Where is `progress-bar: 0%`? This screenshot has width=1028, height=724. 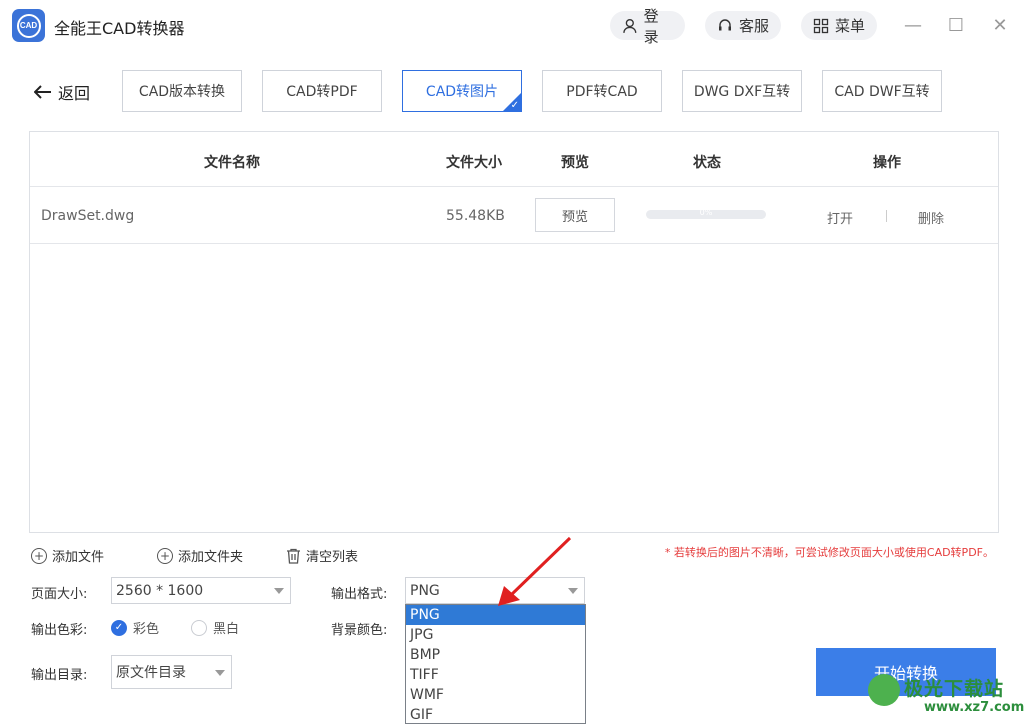
progress-bar: 0% is located at coordinates (706, 214).